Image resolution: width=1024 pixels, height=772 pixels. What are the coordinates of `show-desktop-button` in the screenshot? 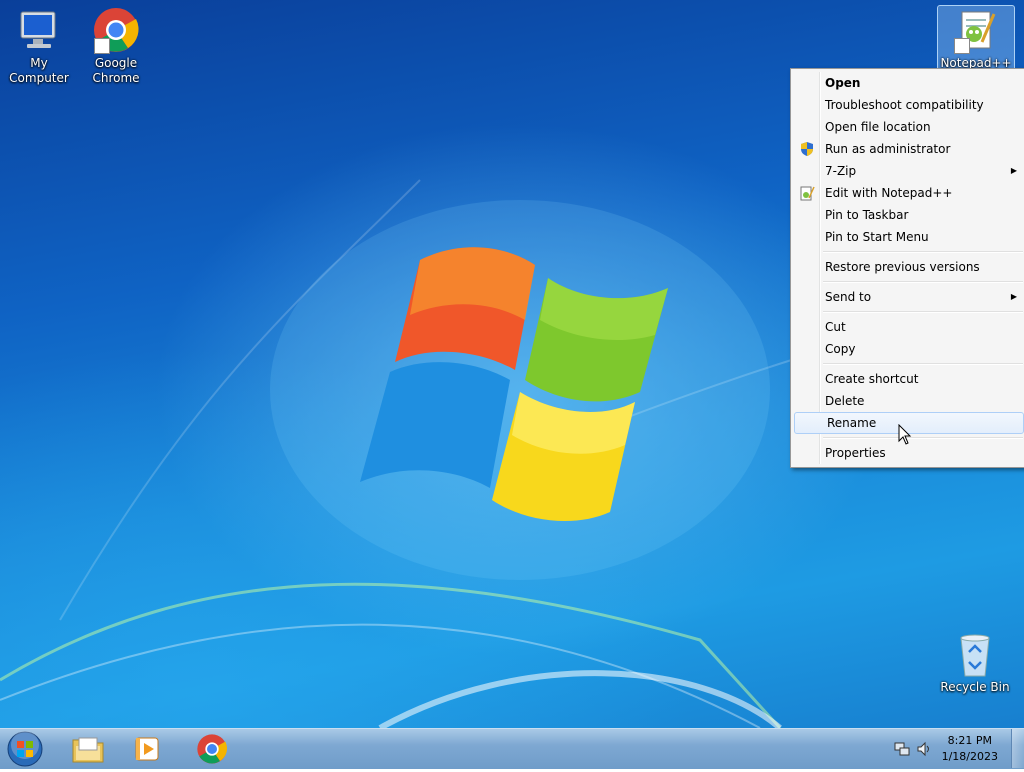 It's located at (1017, 748).